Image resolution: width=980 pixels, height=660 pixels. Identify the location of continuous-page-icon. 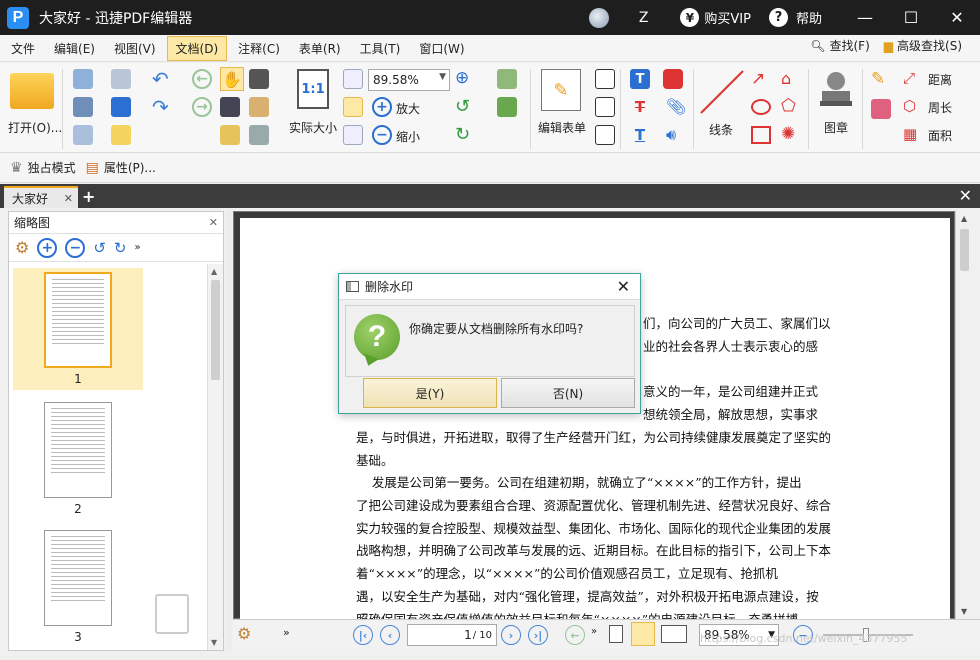
(643, 634).